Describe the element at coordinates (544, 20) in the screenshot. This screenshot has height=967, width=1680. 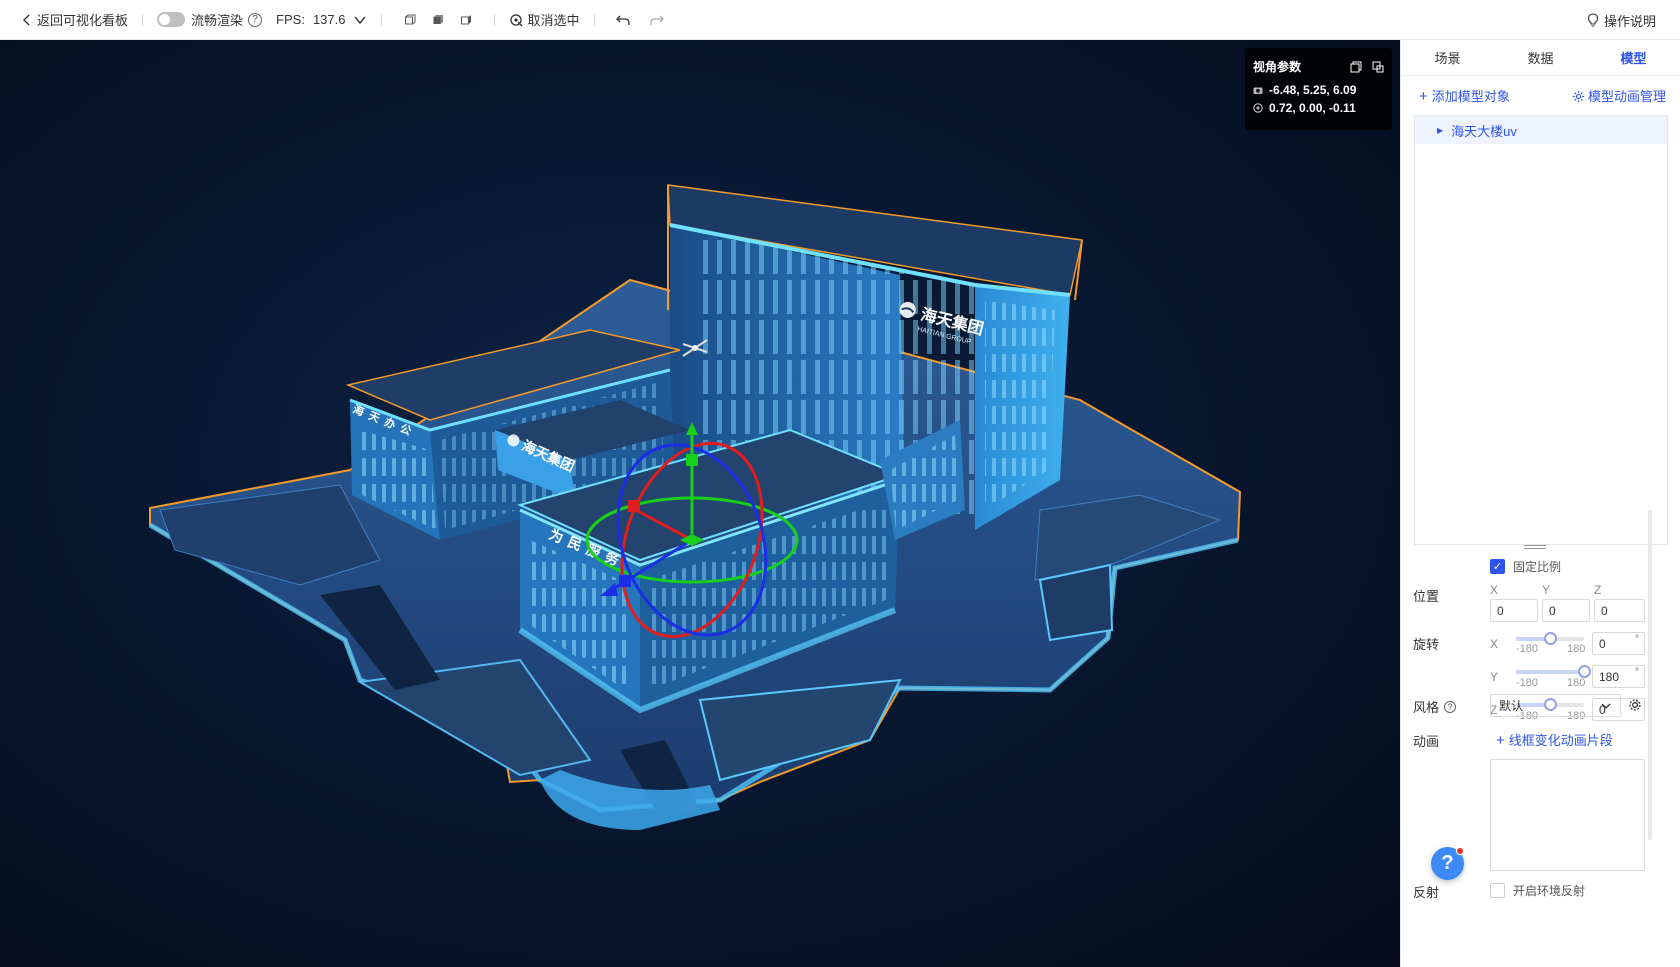
I see `deselect-button: 取消选中` at that location.